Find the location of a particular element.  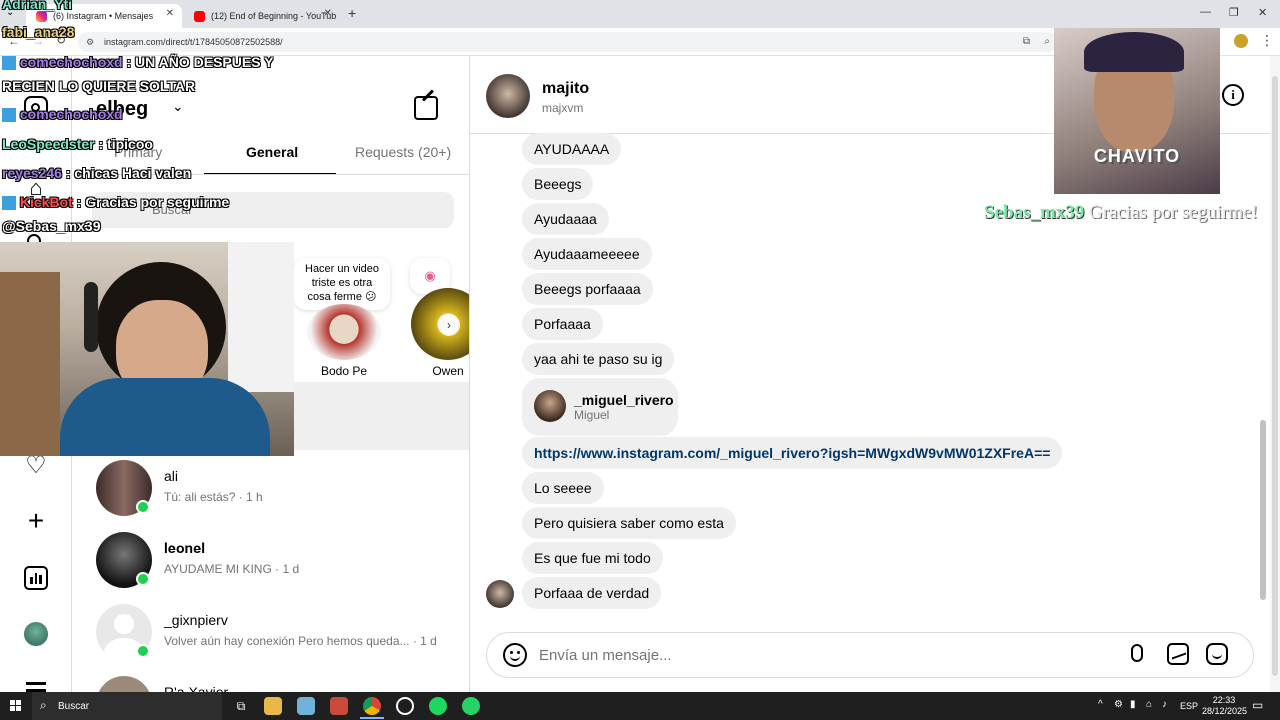

date: 28/12/2025 is located at coordinates (1225, 711).